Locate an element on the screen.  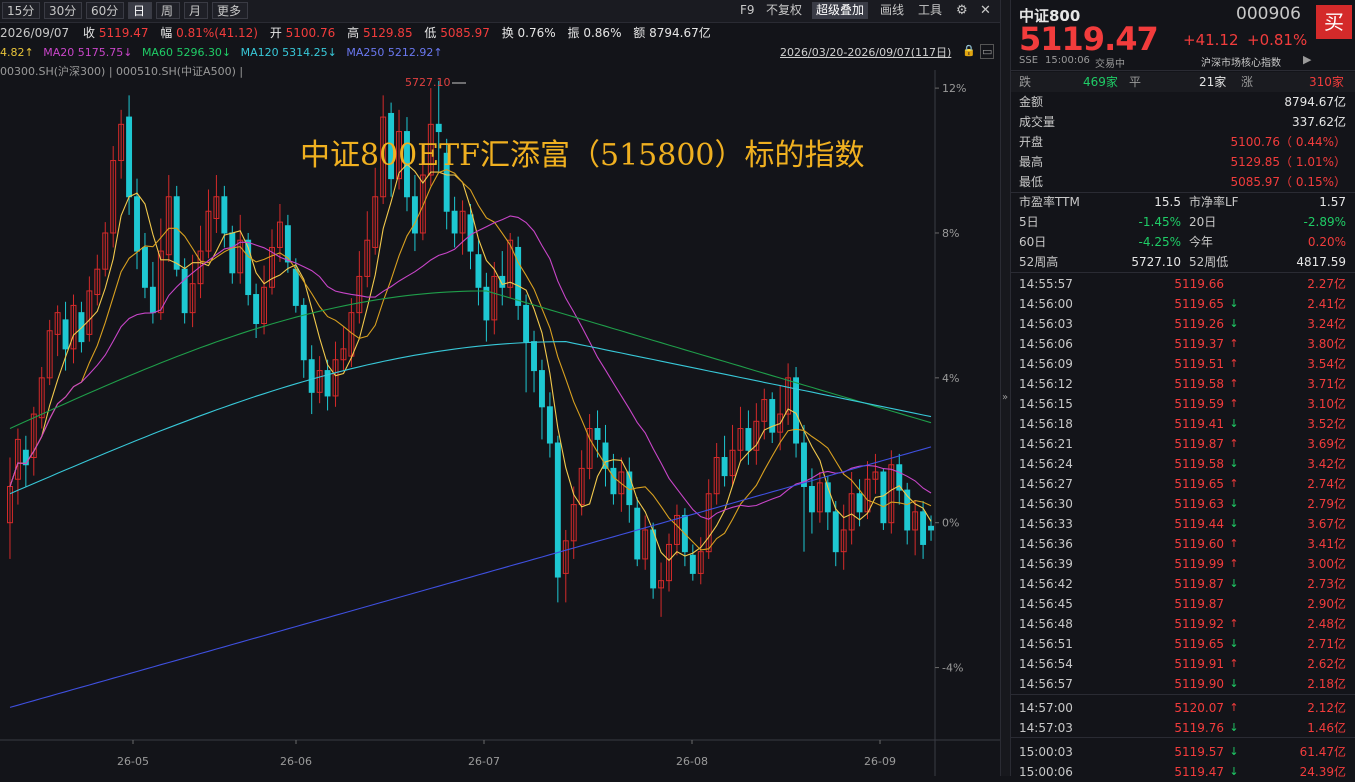
tick-time: 14:56:33 is located at coordinates (1046, 524).